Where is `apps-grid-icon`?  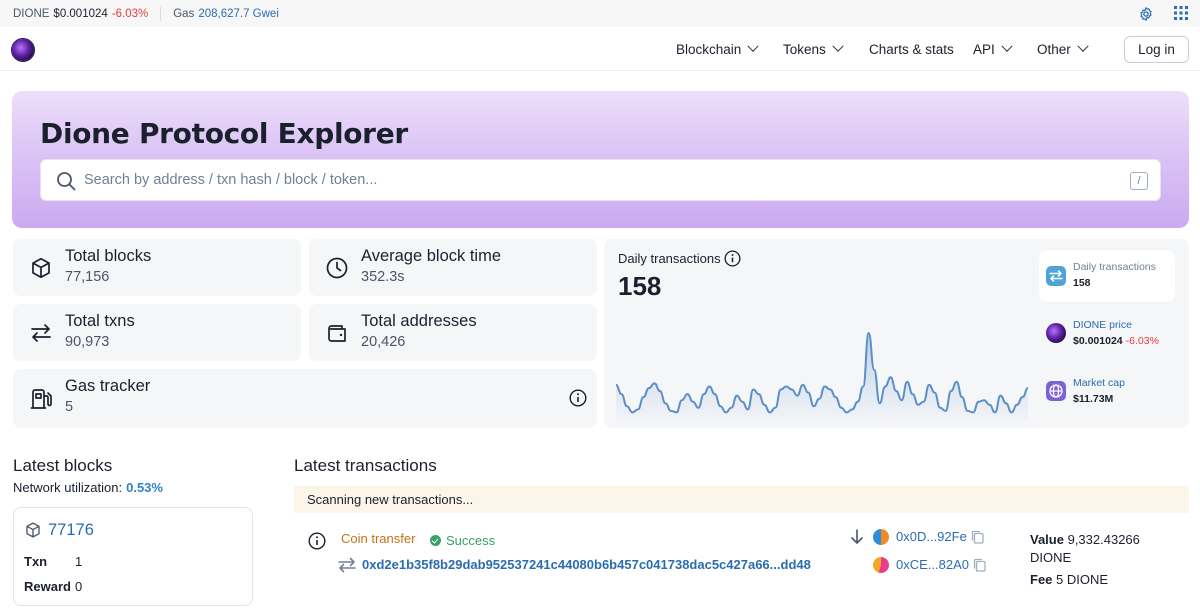
apps-grid-icon is located at coordinates (1181, 13).